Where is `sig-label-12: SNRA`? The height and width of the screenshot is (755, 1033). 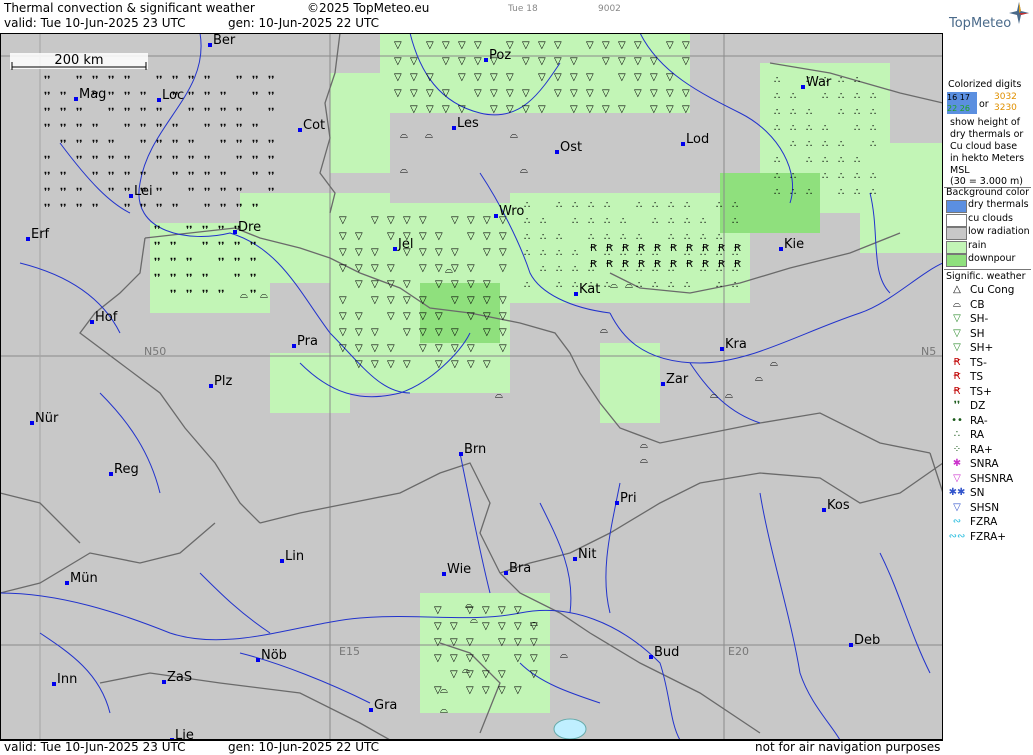 sig-label-12: SNRA is located at coordinates (984, 464).